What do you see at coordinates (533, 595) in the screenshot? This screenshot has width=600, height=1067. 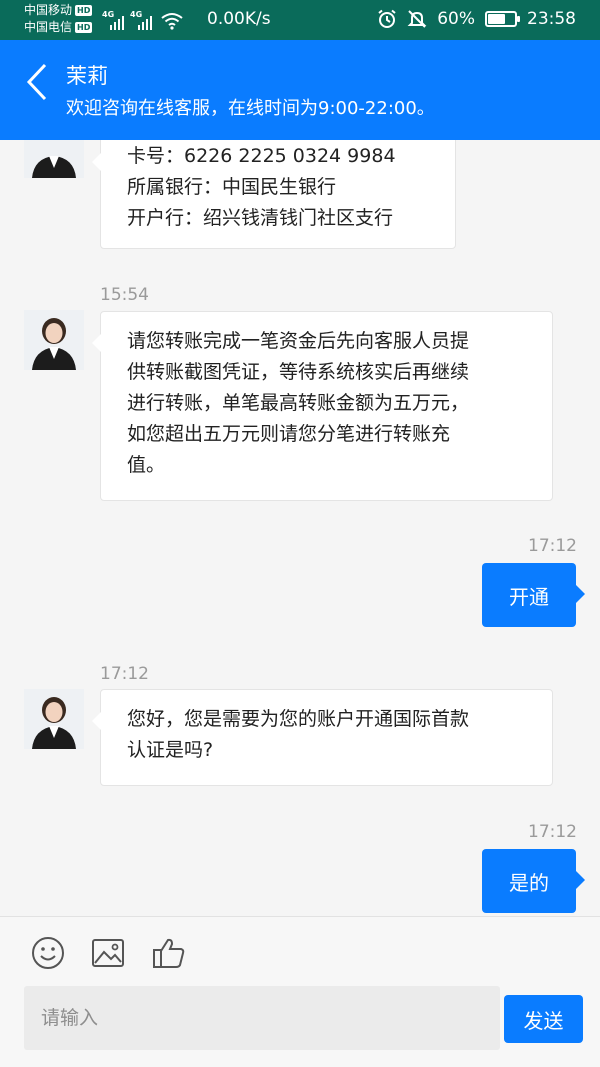 I see `user-message: 开通` at bounding box center [533, 595].